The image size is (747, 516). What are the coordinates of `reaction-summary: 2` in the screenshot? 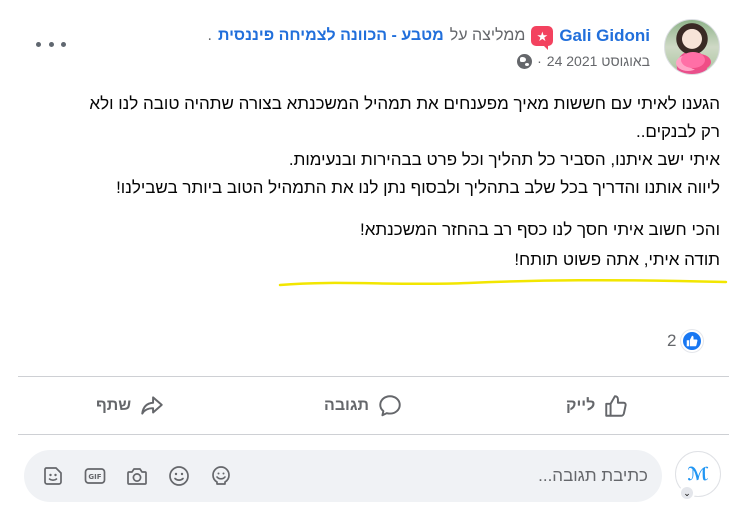 It's located at (685, 341).